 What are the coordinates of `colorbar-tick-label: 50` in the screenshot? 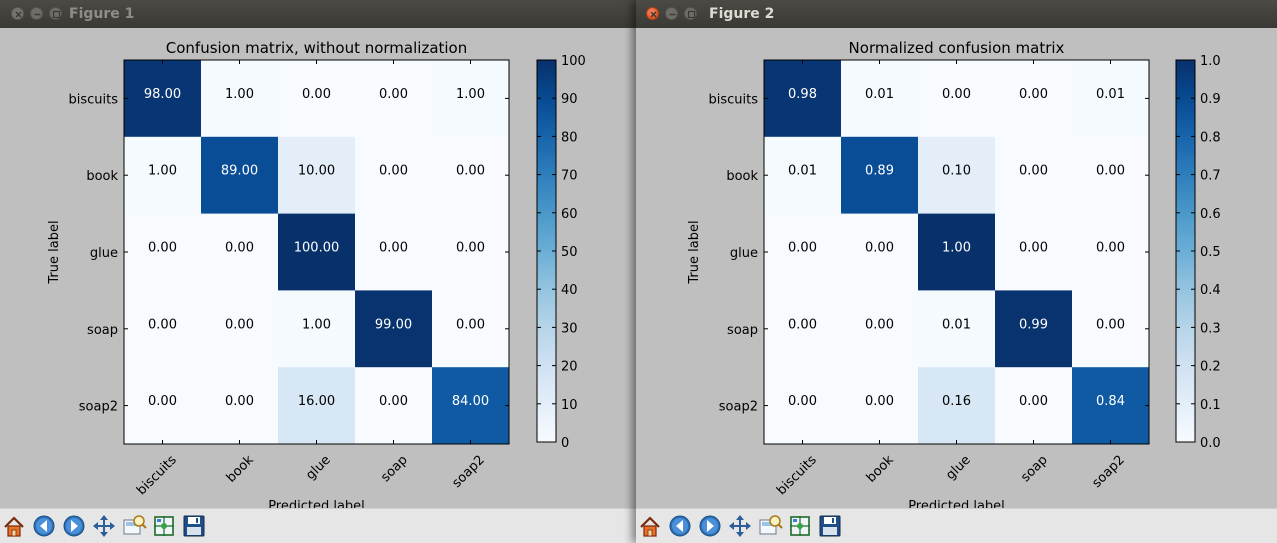 It's located at (569, 252).